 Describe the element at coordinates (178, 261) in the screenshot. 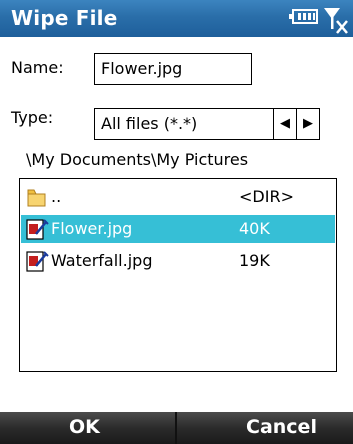

I see `list-item: Waterfall.jpg 19K` at that location.